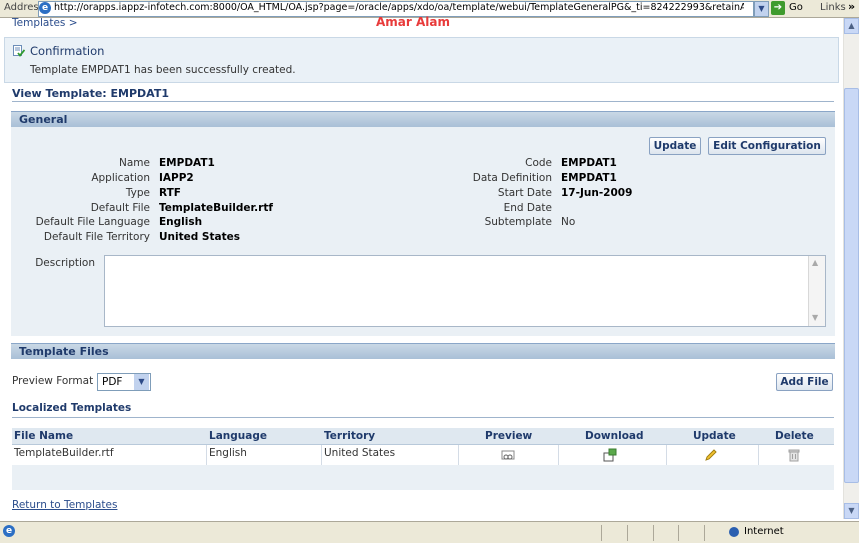 The height and width of the screenshot is (543, 859). I want to click on preview-format-select: PDF ▼, so click(124, 382).